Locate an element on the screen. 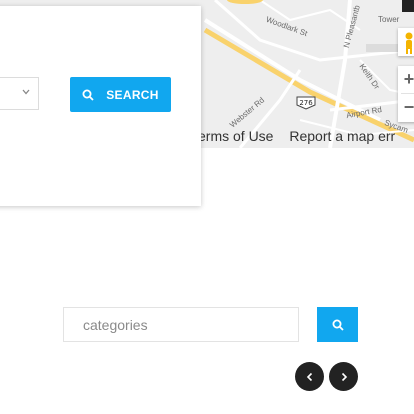 The height and width of the screenshot is (414, 414). filter-select is located at coordinates (19, 93).